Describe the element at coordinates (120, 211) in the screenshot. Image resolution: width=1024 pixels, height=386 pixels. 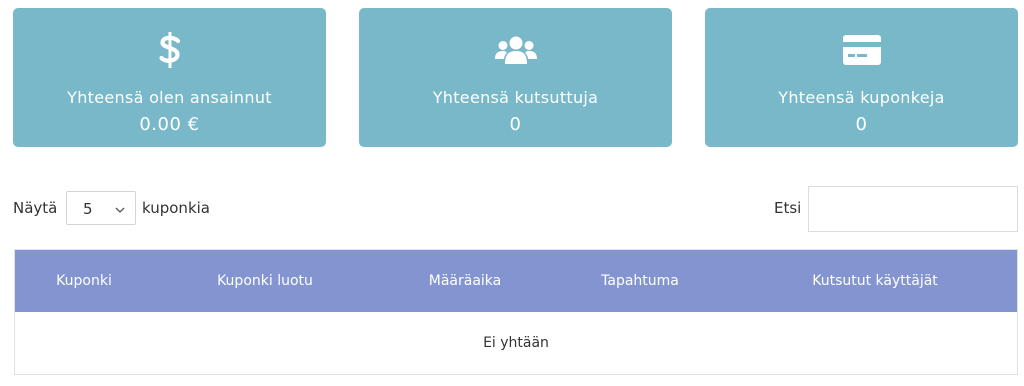
I see `chevron-down-icon` at that location.